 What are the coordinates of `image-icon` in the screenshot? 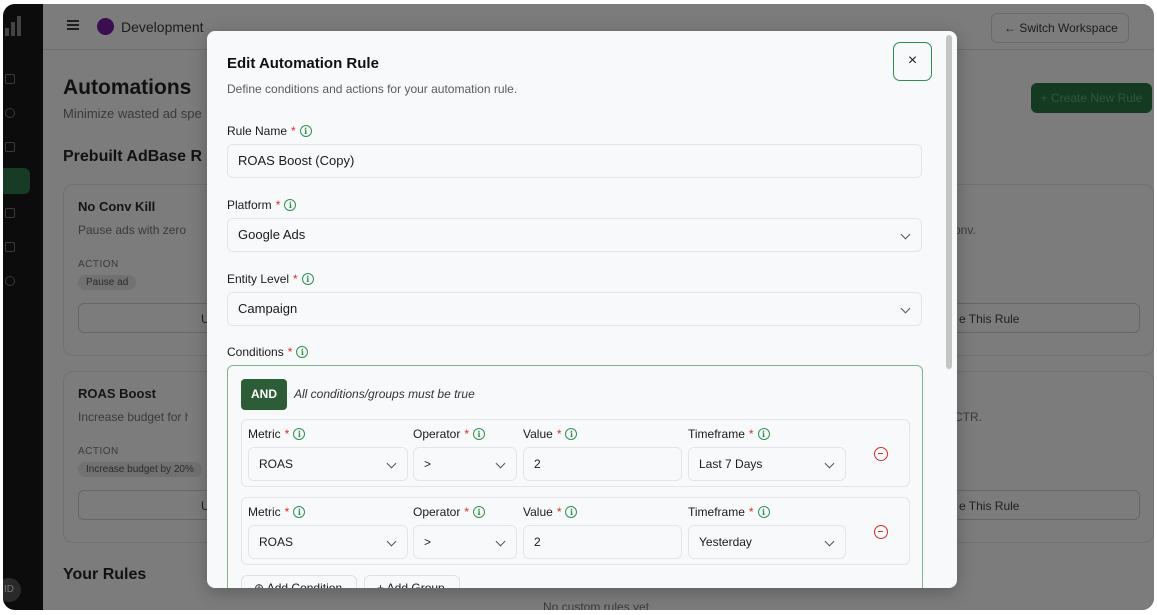 It's located at (10, 213).